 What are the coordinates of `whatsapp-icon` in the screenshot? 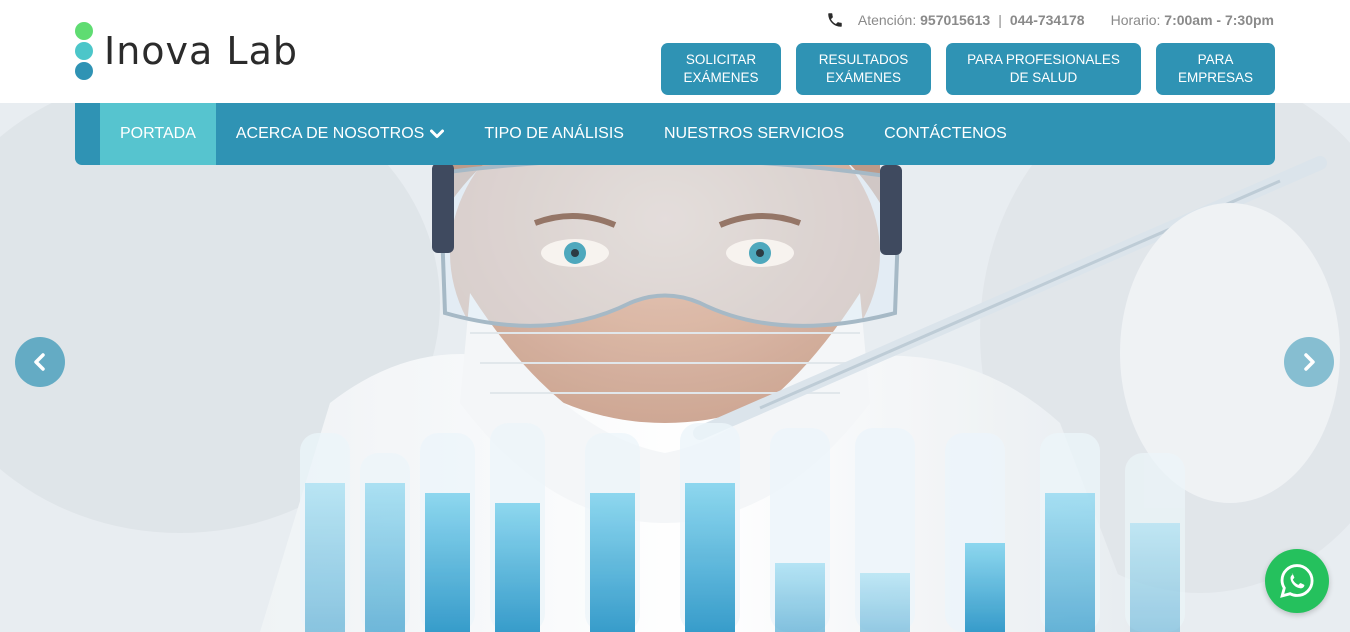 It's located at (1297, 581).